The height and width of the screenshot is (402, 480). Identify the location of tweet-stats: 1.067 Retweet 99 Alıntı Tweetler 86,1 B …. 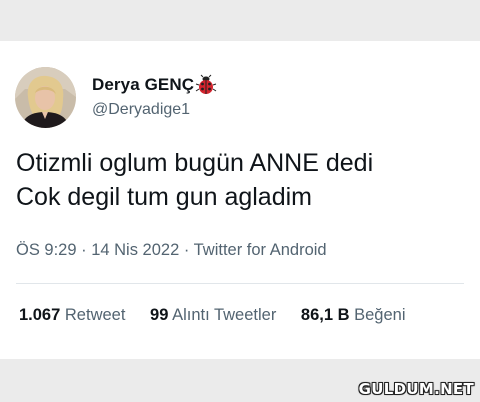
(212, 315).